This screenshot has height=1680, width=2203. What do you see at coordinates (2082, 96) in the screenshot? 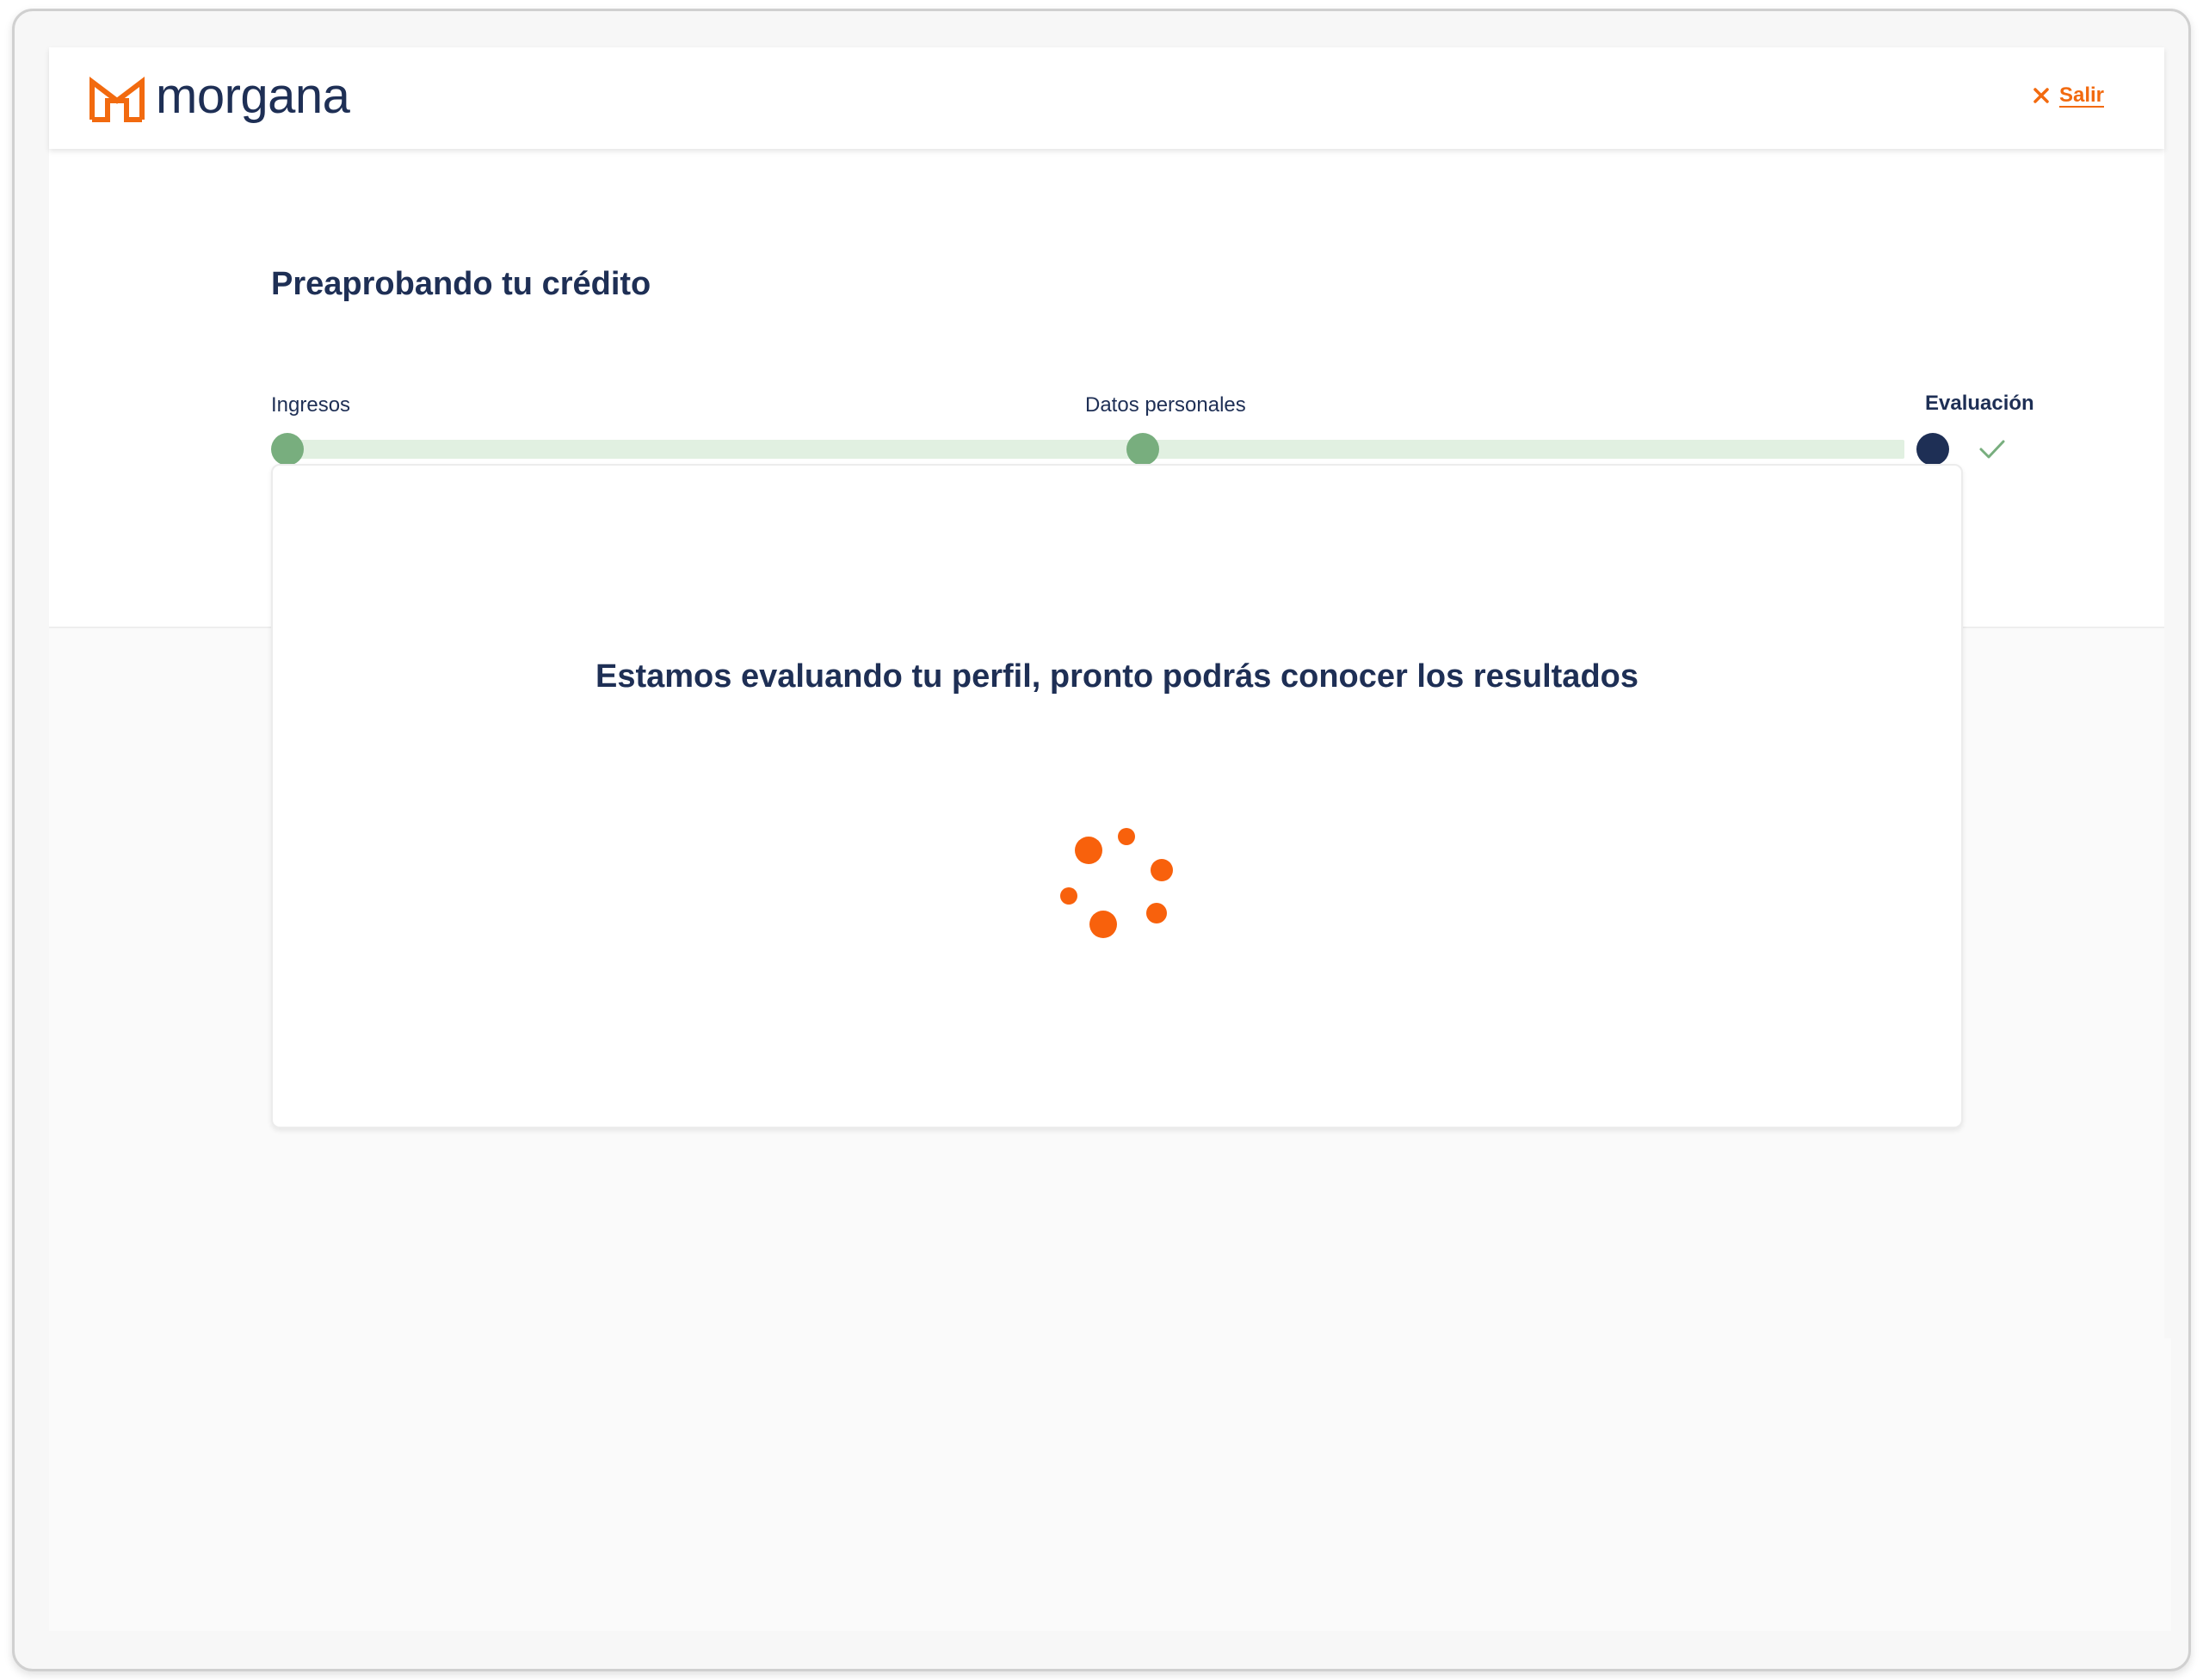
I see `exit-label: Salir` at bounding box center [2082, 96].